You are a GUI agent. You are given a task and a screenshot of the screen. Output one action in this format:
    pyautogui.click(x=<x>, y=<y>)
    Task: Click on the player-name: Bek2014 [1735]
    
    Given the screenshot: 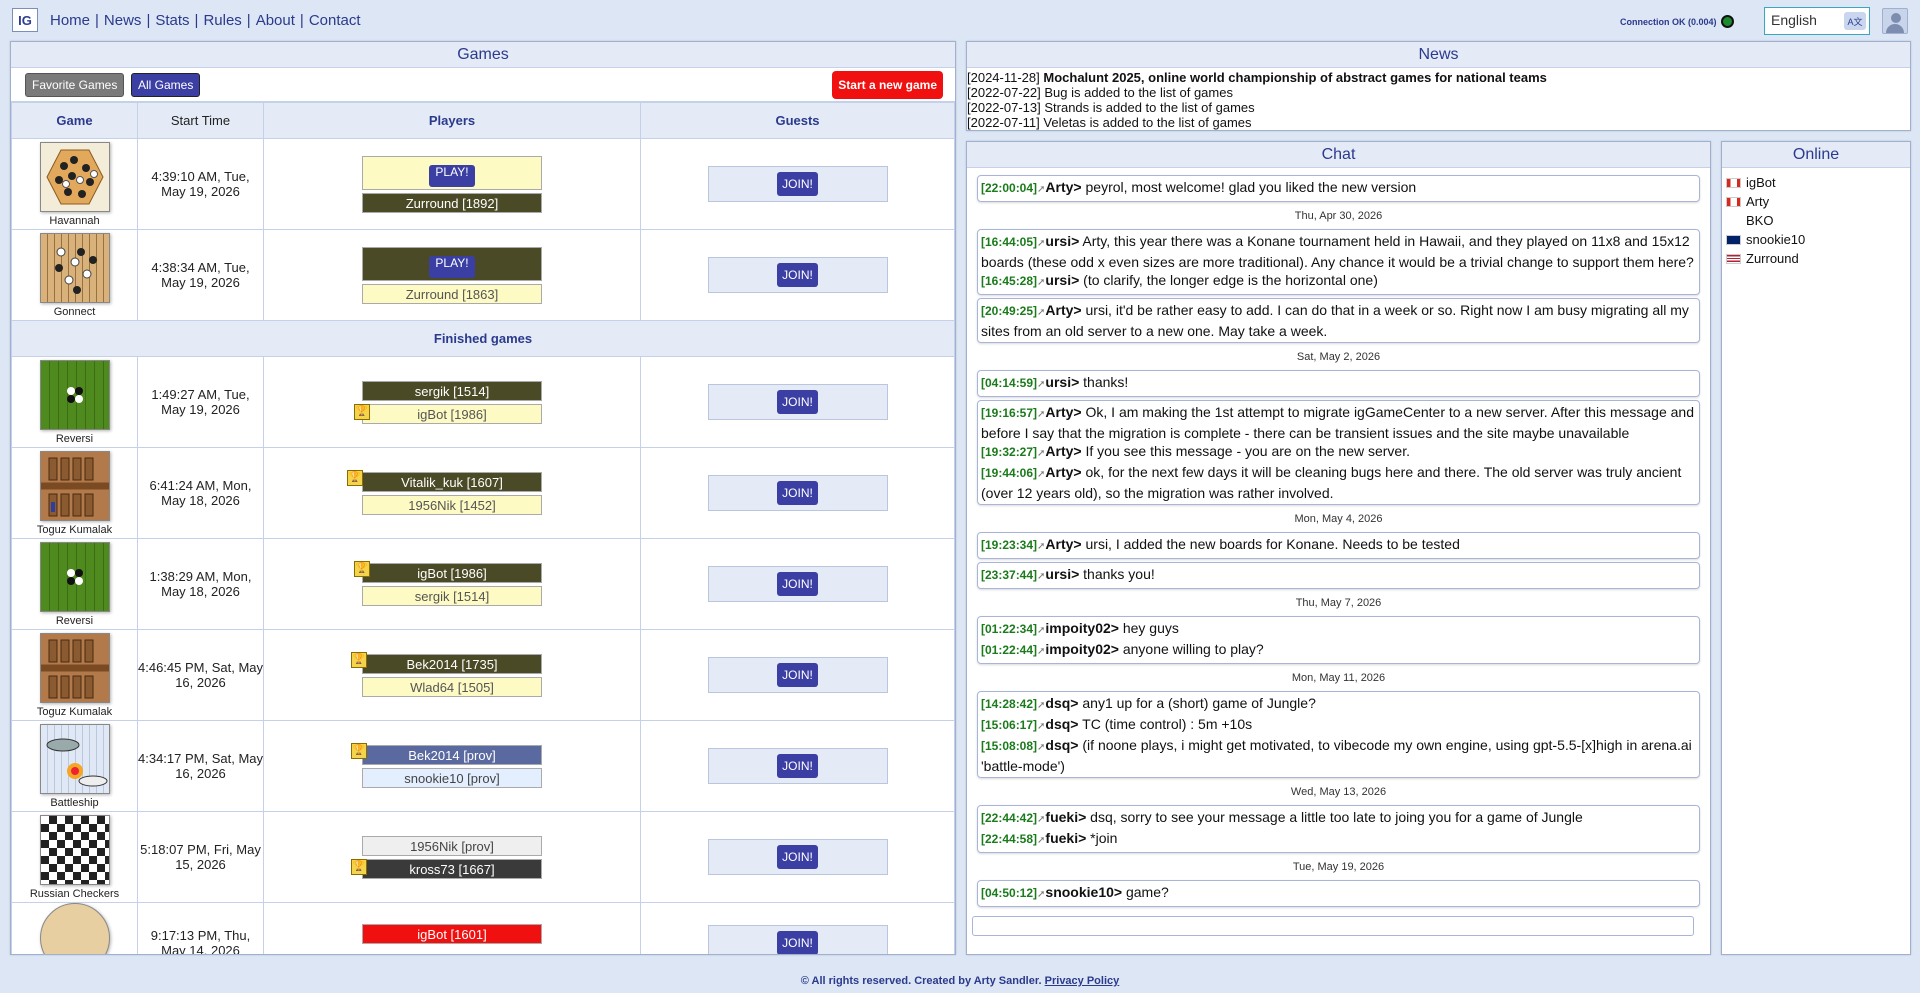 What is the action you would take?
    pyautogui.click(x=452, y=663)
    